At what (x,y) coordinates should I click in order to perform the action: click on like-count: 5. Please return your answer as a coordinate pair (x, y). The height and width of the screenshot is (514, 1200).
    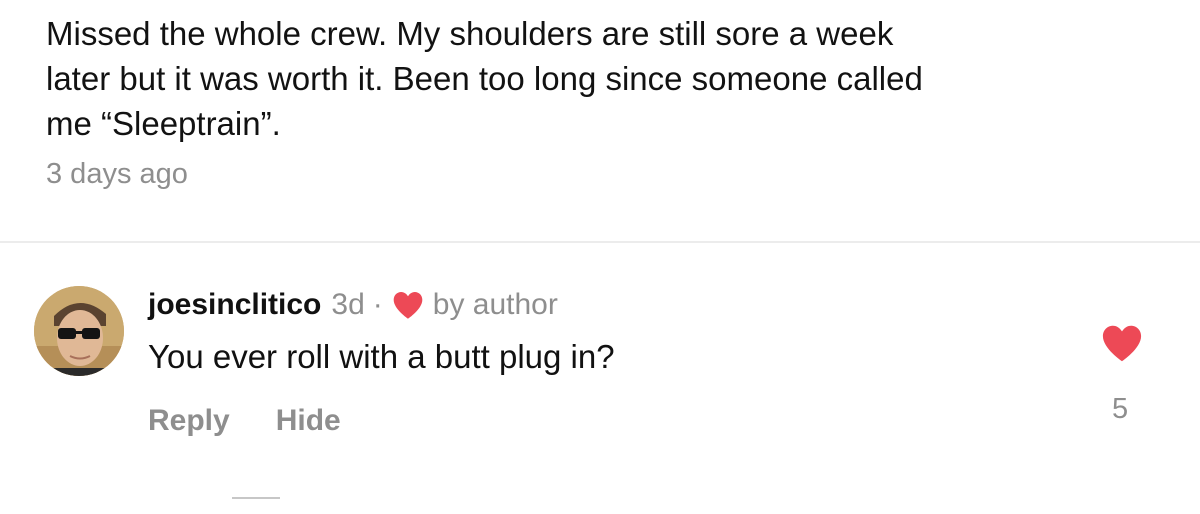
    Looking at the image, I should click on (1120, 409).